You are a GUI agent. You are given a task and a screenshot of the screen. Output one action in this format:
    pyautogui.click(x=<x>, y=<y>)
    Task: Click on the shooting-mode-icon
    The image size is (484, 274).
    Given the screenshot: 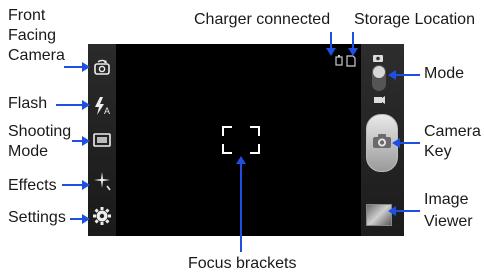 What is the action you would take?
    pyautogui.click(x=102, y=140)
    